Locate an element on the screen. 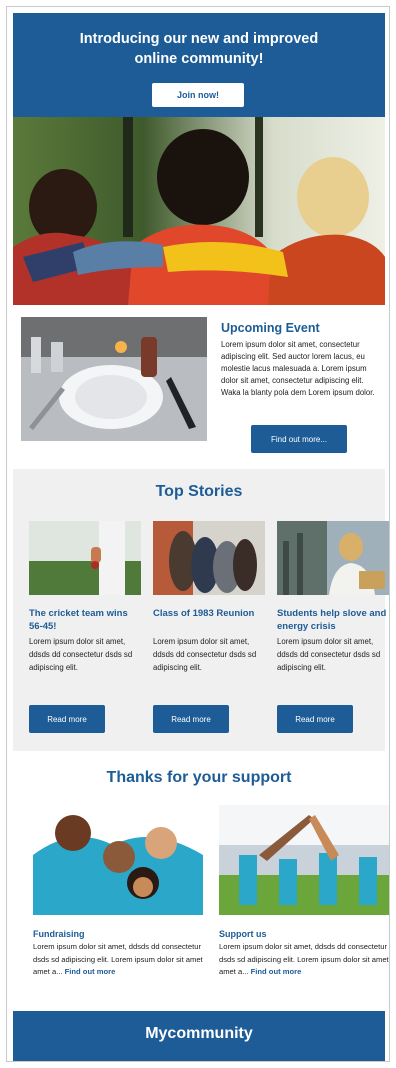 This screenshot has width=396, height=1068. hero-title-line-2: online community! is located at coordinates (199, 59).